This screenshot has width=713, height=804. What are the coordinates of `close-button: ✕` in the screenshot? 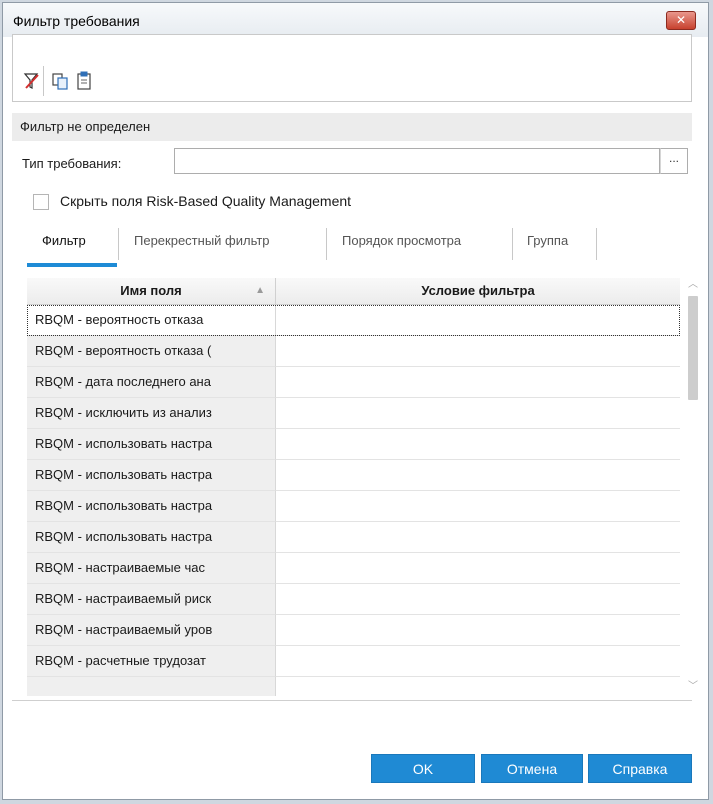 It's located at (681, 20).